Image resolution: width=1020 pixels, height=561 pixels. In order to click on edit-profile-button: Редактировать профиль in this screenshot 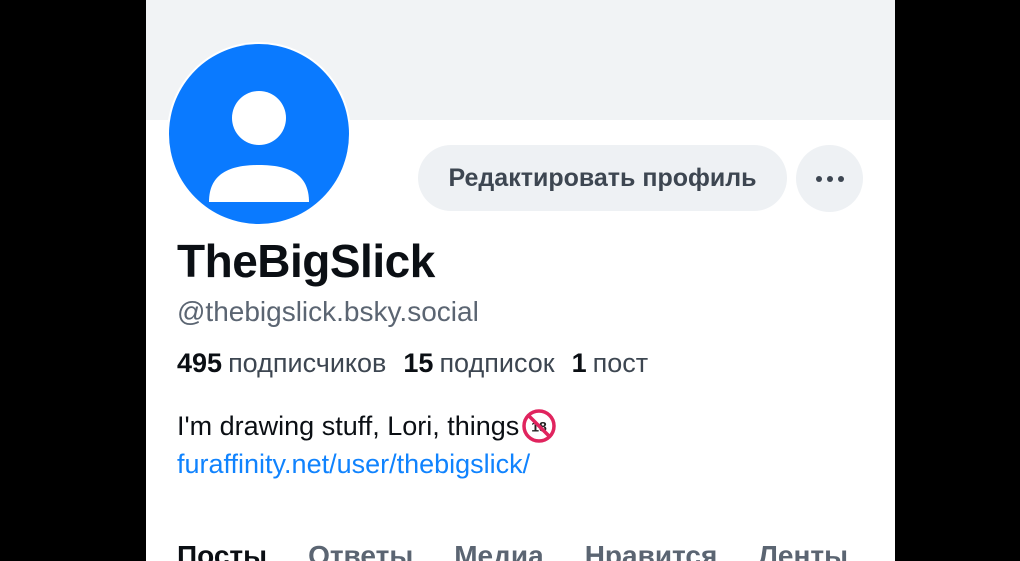, I will do `click(602, 178)`.